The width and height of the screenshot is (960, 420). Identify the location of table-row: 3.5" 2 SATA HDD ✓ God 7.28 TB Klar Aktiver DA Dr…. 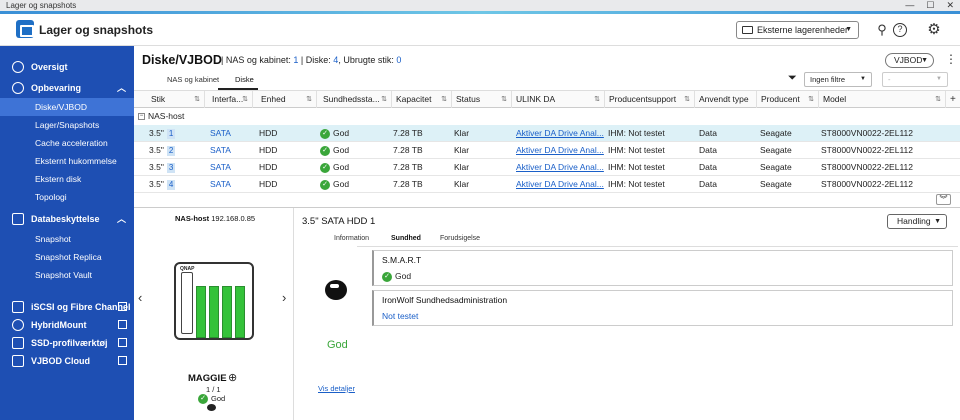
(547, 150).